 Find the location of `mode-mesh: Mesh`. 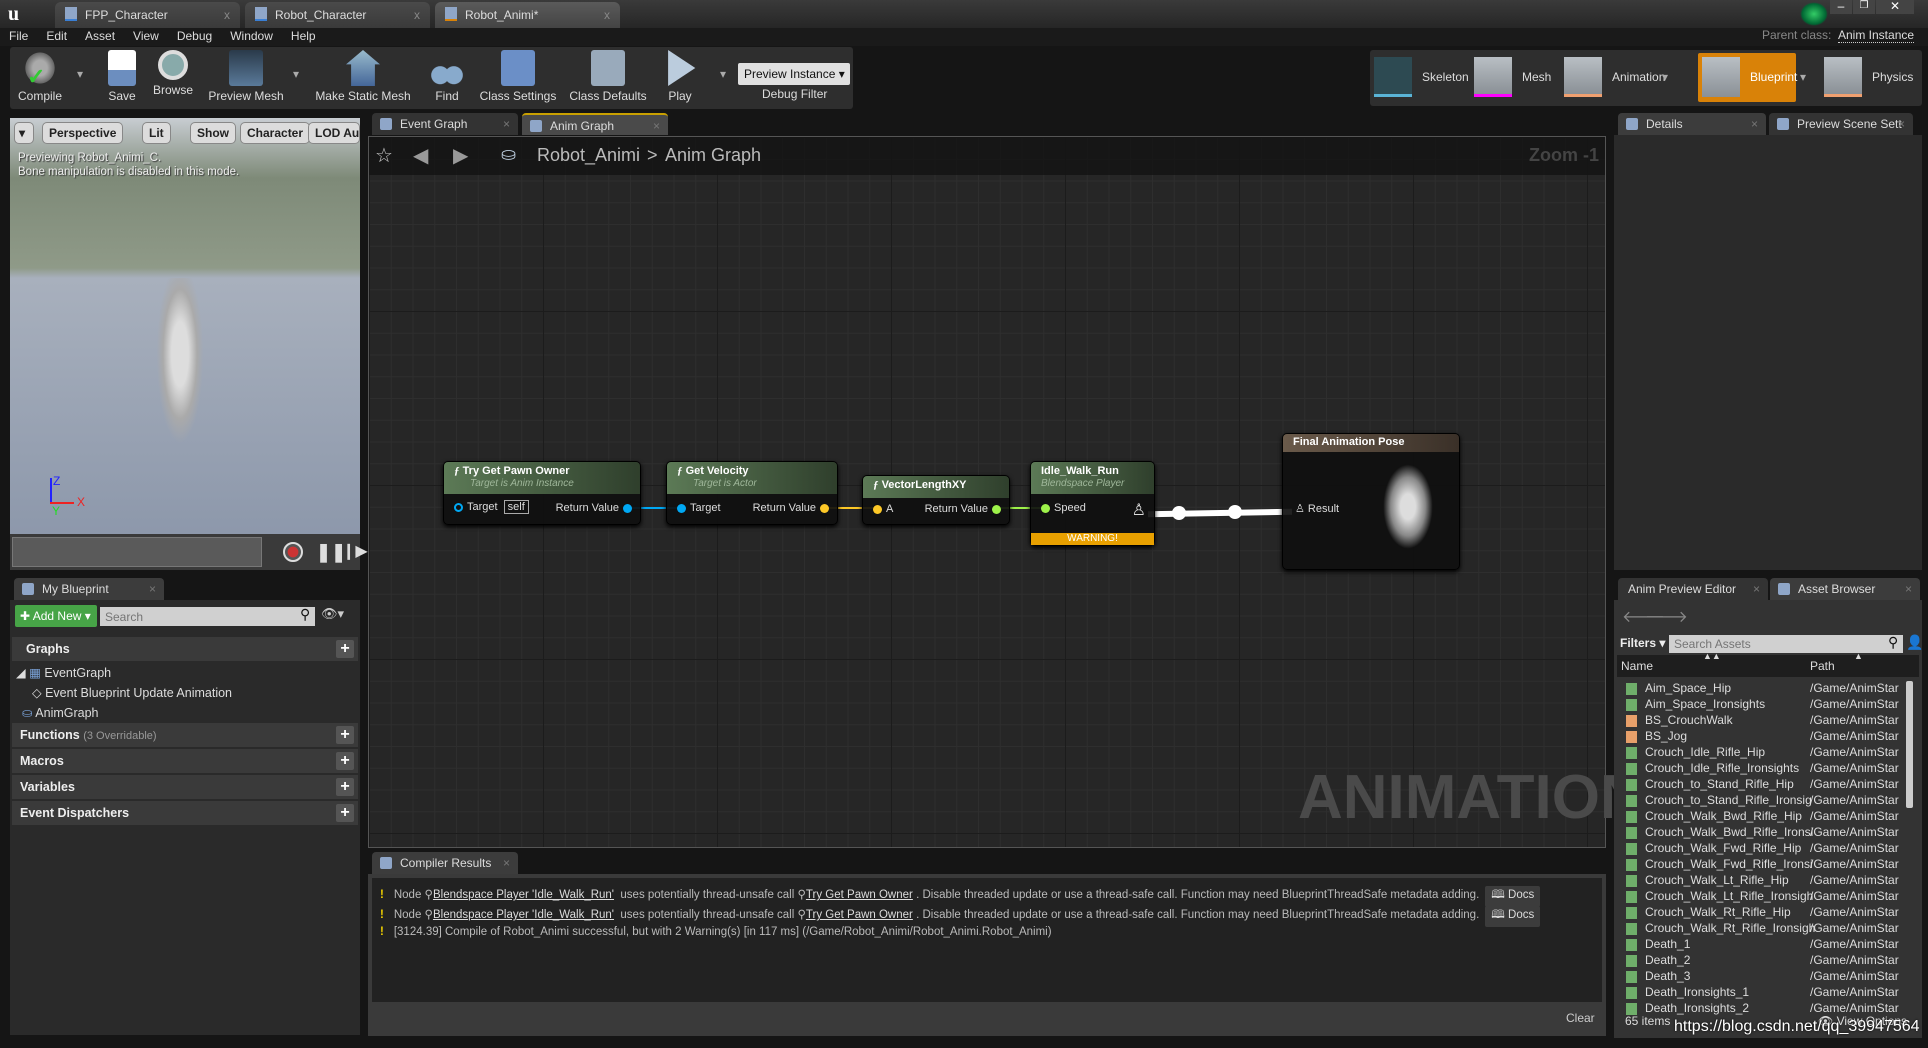

mode-mesh: Mesh is located at coordinates (1515, 77).